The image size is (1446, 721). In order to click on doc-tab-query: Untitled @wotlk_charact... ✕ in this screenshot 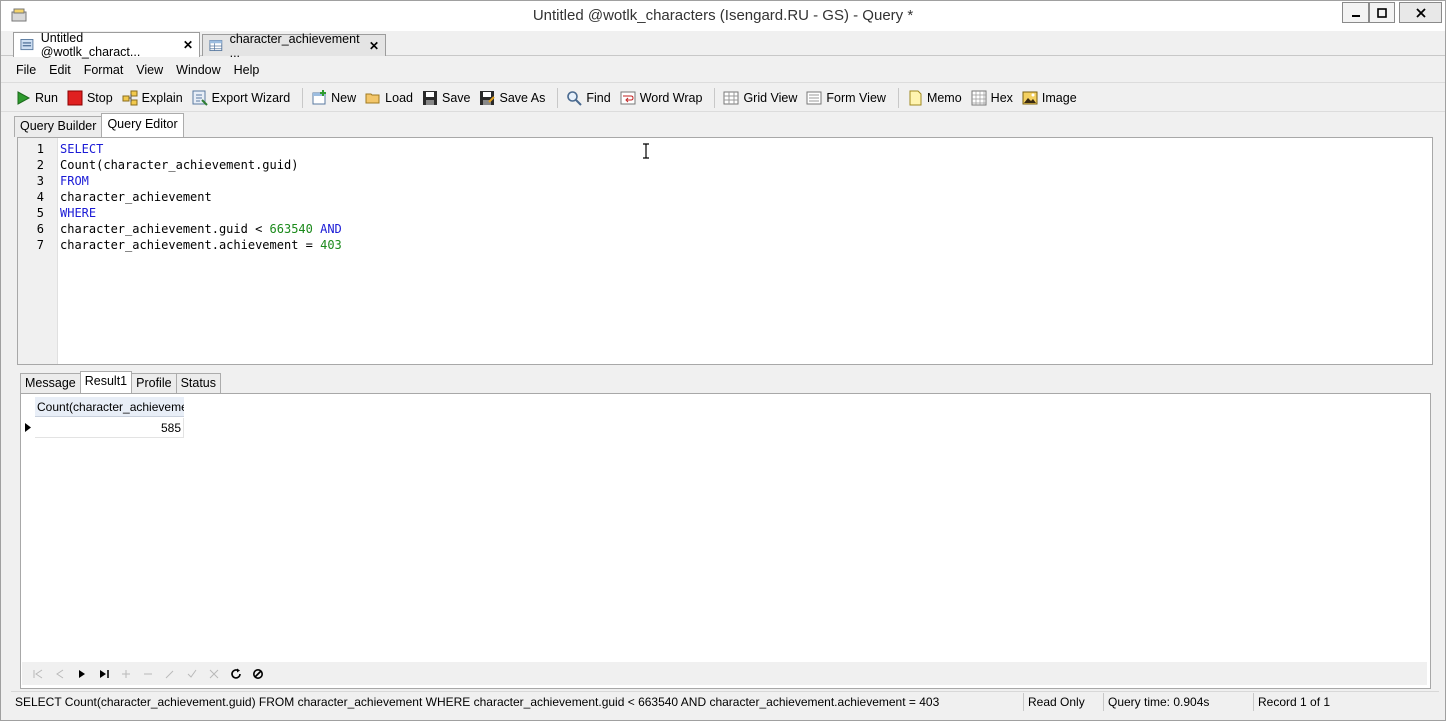, I will do `click(106, 45)`.